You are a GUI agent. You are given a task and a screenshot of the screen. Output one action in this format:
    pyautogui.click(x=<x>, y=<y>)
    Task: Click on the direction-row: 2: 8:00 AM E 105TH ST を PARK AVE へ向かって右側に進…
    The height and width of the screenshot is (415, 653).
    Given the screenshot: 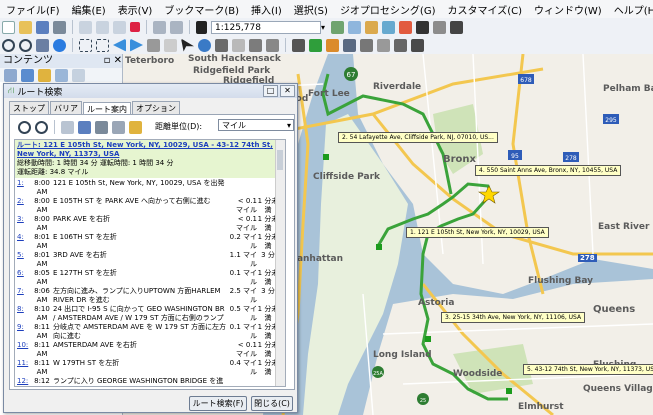 What is the action you would take?
    pyautogui.click(x=150, y=205)
    